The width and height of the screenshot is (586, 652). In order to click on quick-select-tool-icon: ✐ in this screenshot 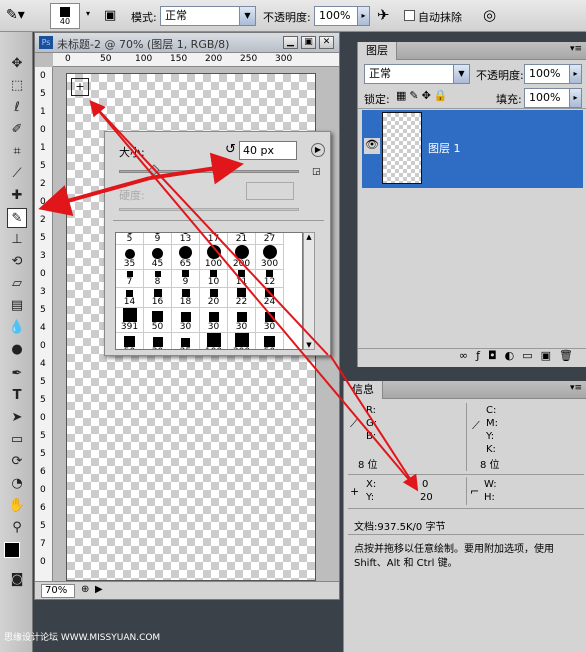, I will do `click(17, 130)`.